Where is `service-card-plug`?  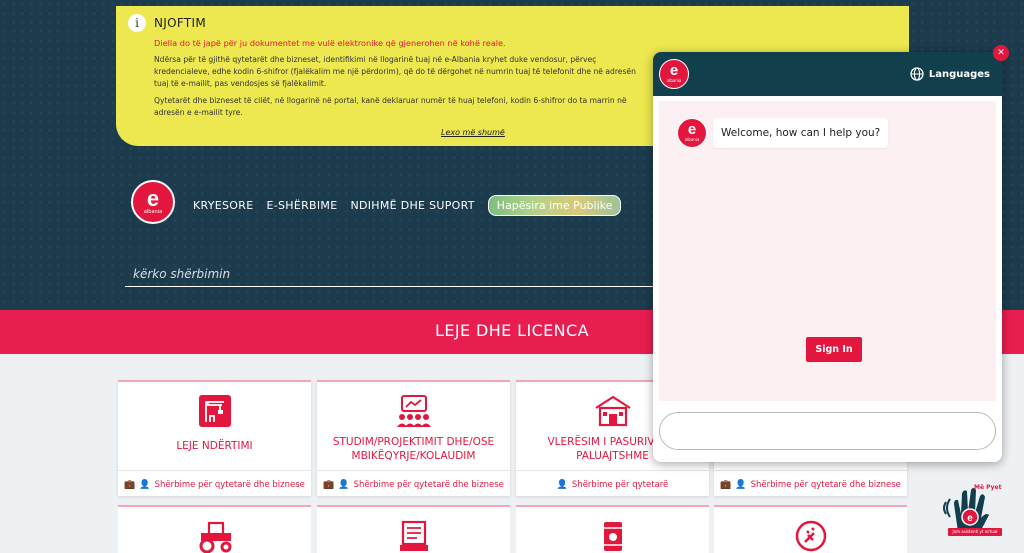
service-card-plug is located at coordinates (810, 529).